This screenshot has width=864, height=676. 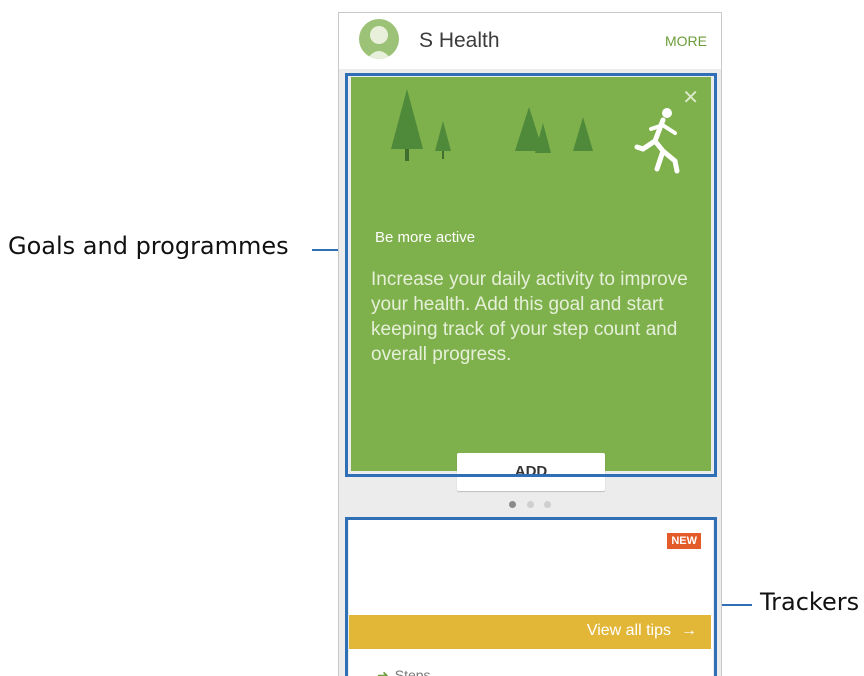 What do you see at coordinates (148, 246) in the screenshot?
I see `callout-goals-and-programmes: Goals and programmes` at bounding box center [148, 246].